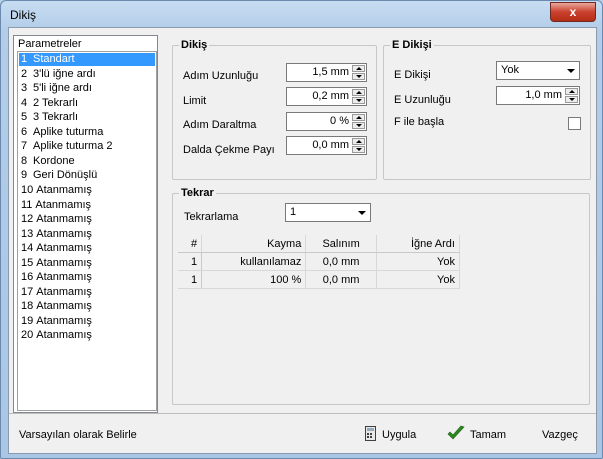 The image size is (603, 459). What do you see at coordinates (24, 73) in the screenshot?
I see `list-item-number: 2` at bounding box center [24, 73].